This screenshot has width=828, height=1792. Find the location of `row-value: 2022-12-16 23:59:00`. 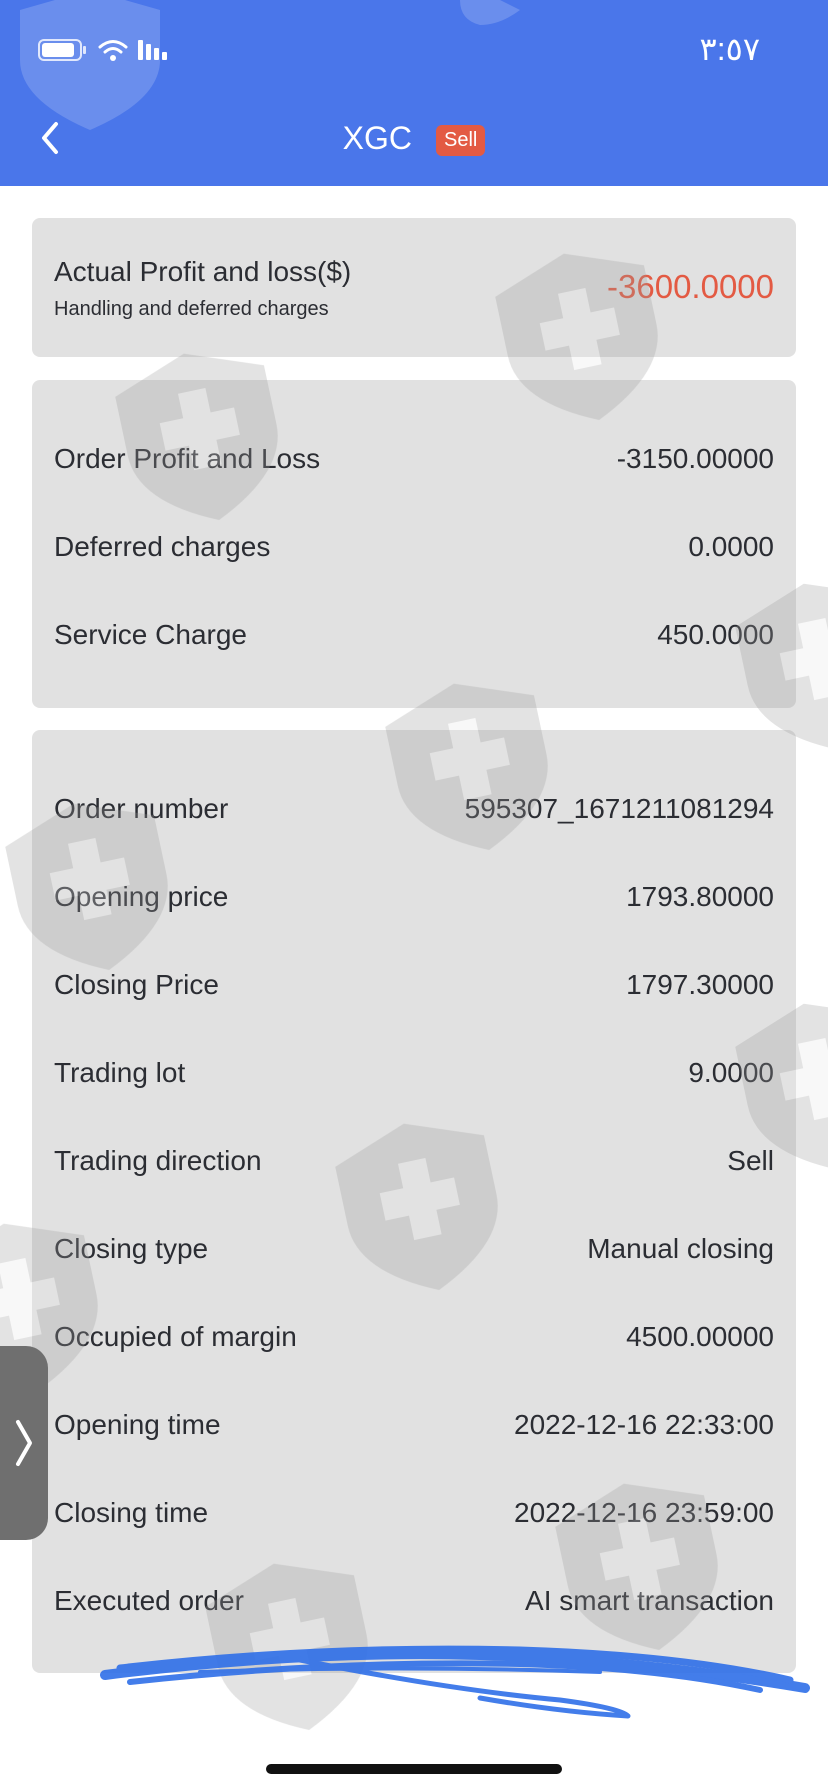

row-value: 2022-12-16 23:59:00 is located at coordinates (644, 1512).